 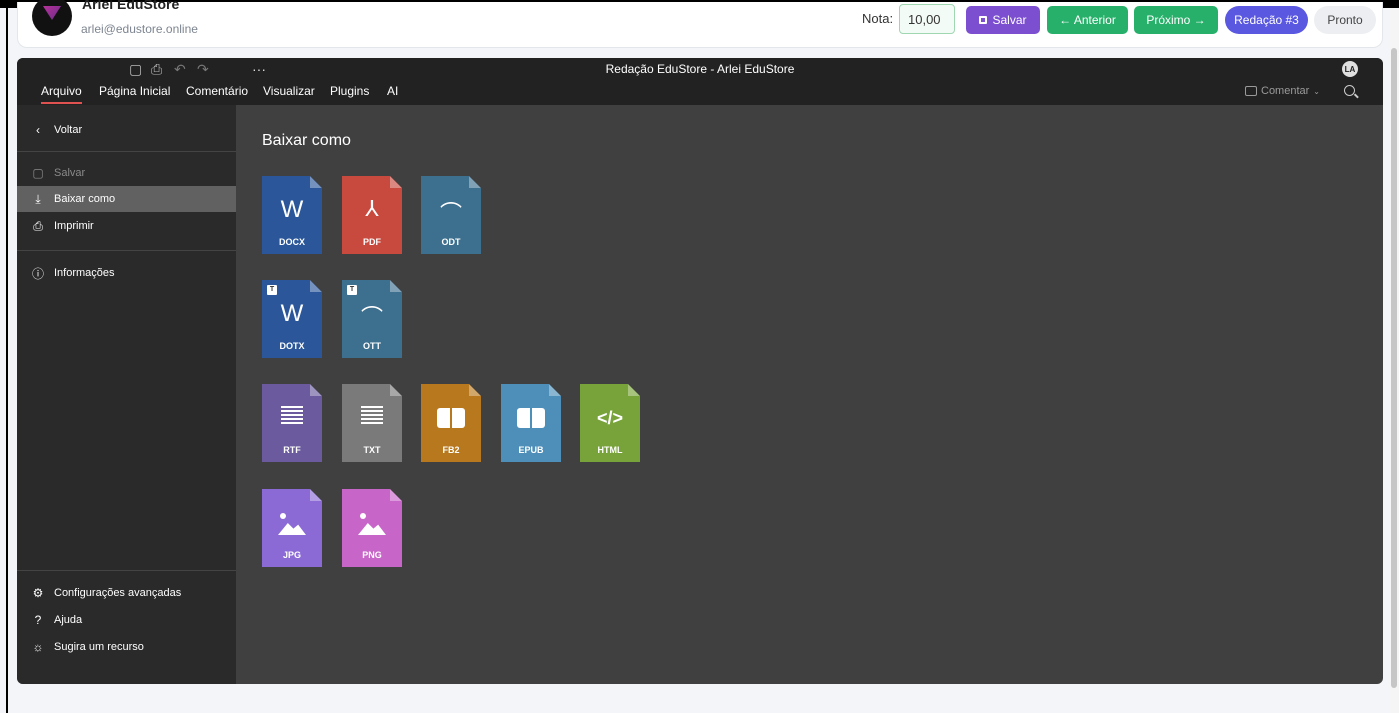 What do you see at coordinates (372, 417) in the screenshot?
I see `text-lines-icon` at bounding box center [372, 417].